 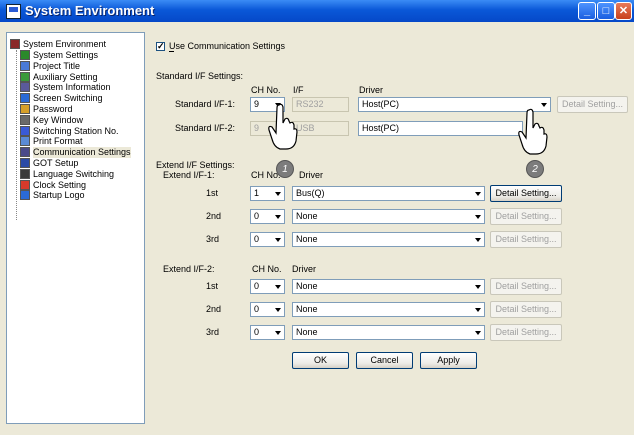 I want to click on standard-driver-header: Driver, so click(x=371, y=90).